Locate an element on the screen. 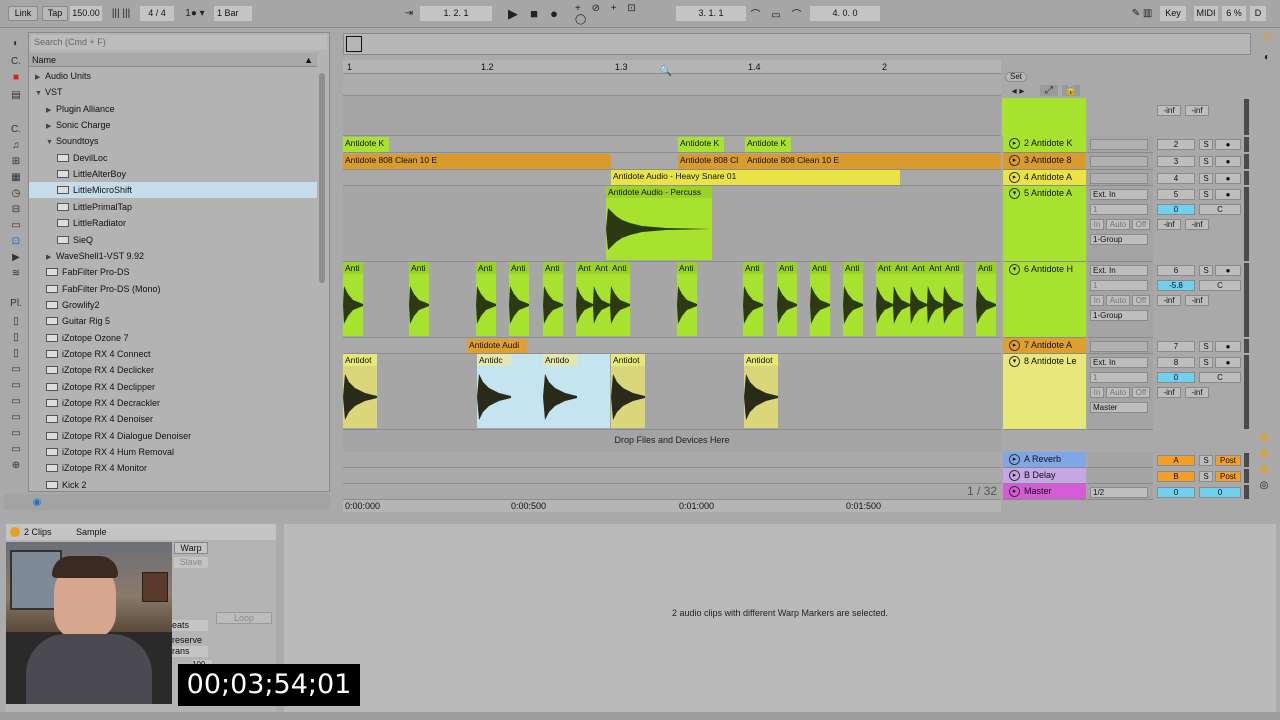 The width and height of the screenshot is (1280, 720). return-lane-b is located at coordinates (672, 476).